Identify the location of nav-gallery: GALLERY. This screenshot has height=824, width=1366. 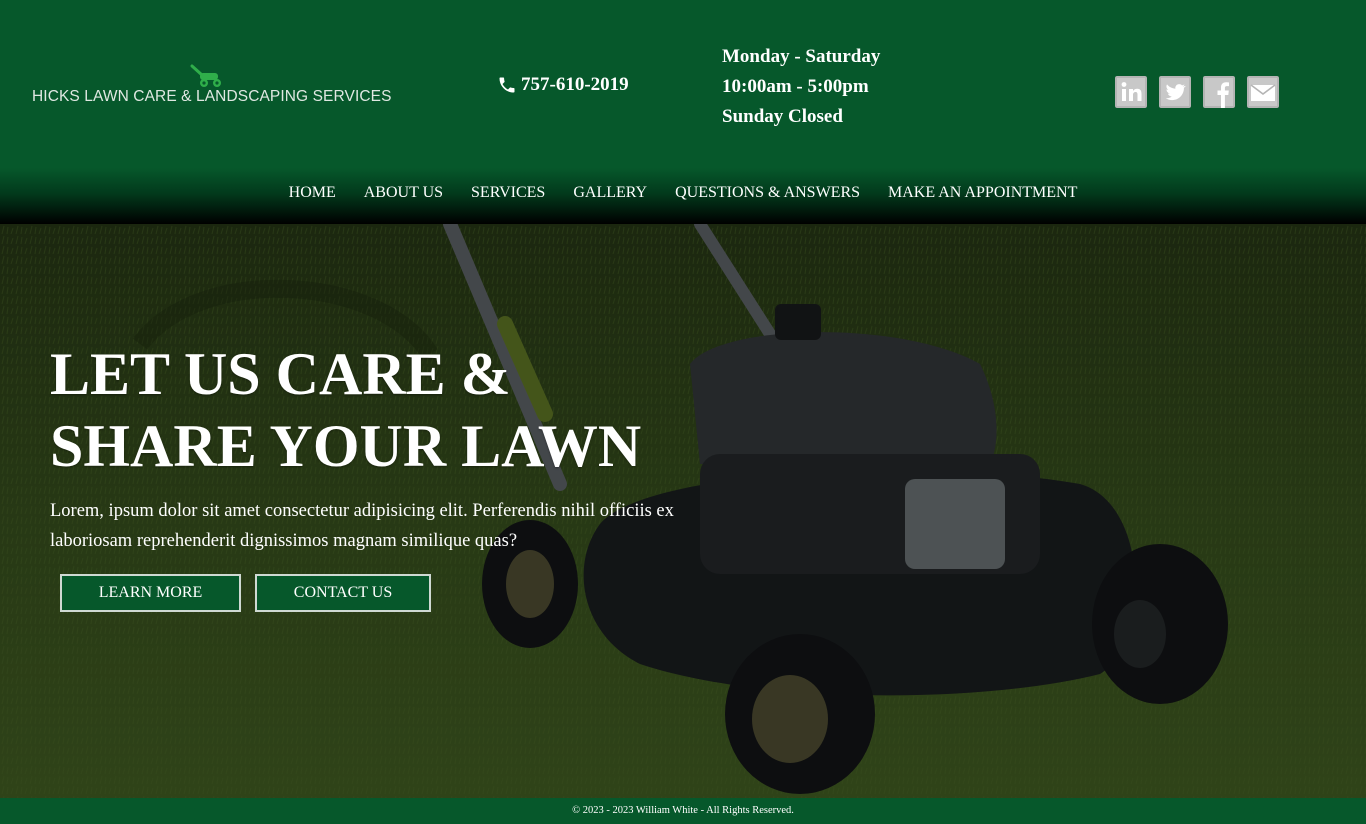
(610, 193).